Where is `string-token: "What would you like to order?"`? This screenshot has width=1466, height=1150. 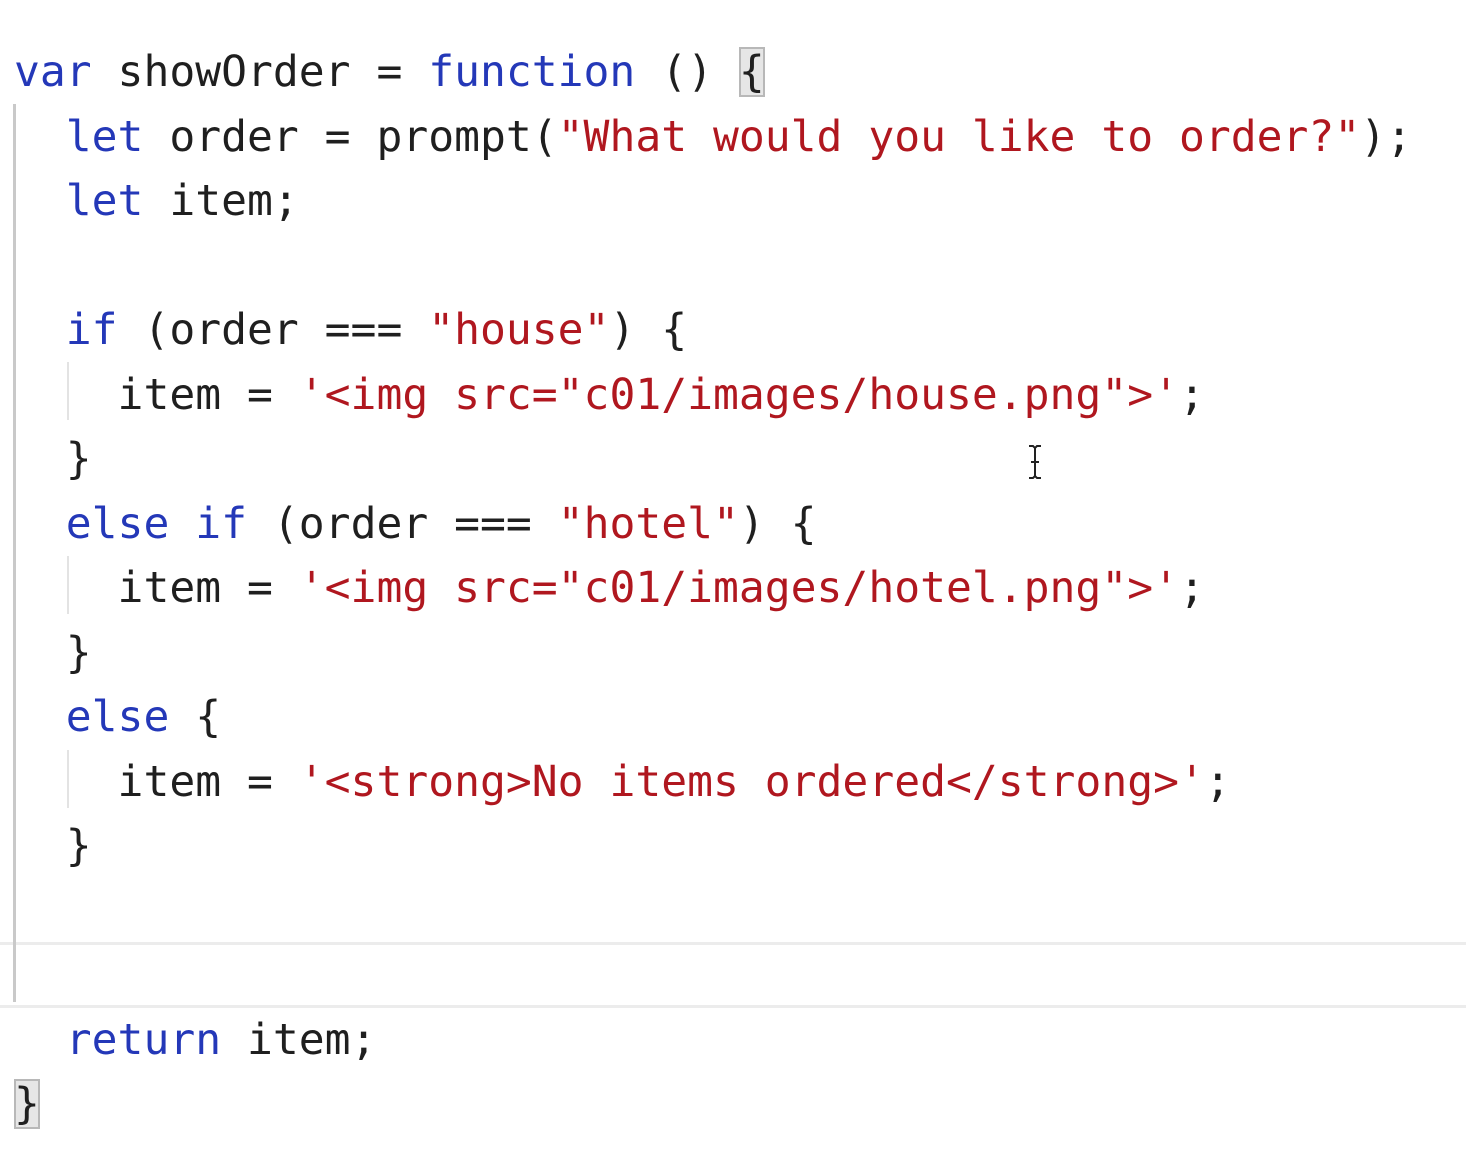 string-token: "What would you like to order?" is located at coordinates (959, 137).